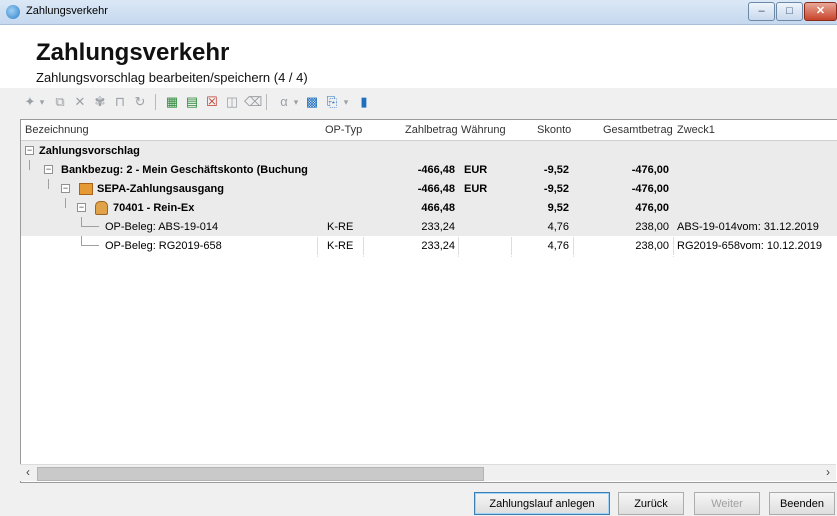 The width and height of the screenshot is (837, 516). What do you see at coordinates (86, 189) in the screenshot?
I see `folder-icon` at bounding box center [86, 189].